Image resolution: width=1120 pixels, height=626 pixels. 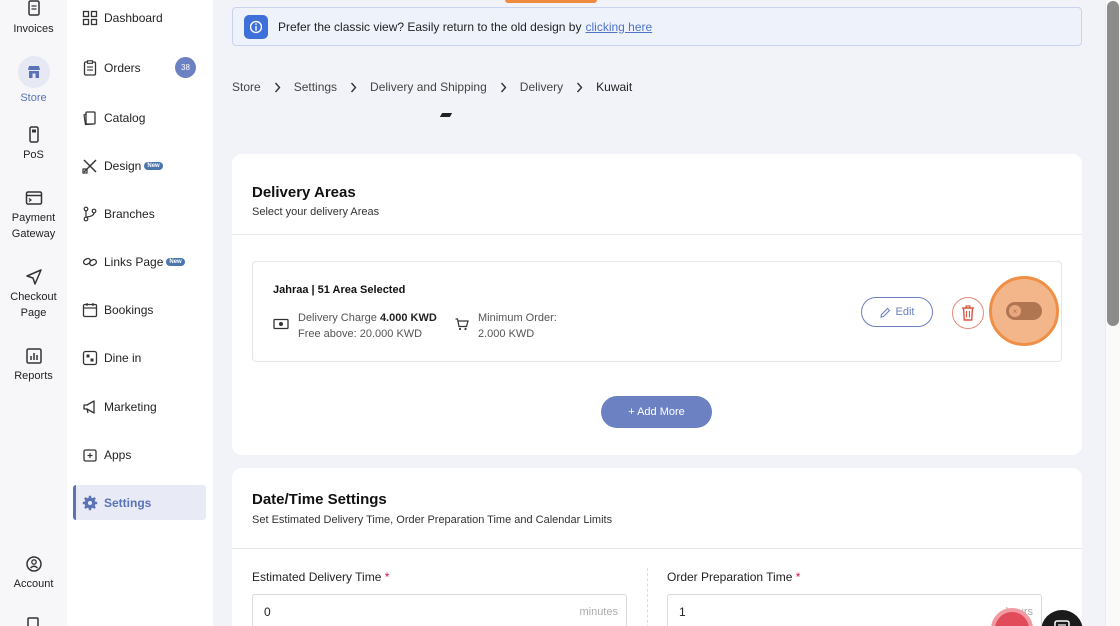 What do you see at coordinates (517, 318) in the screenshot?
I see `min-order-label: Minimum Order:` at bounding box center [517, 318].